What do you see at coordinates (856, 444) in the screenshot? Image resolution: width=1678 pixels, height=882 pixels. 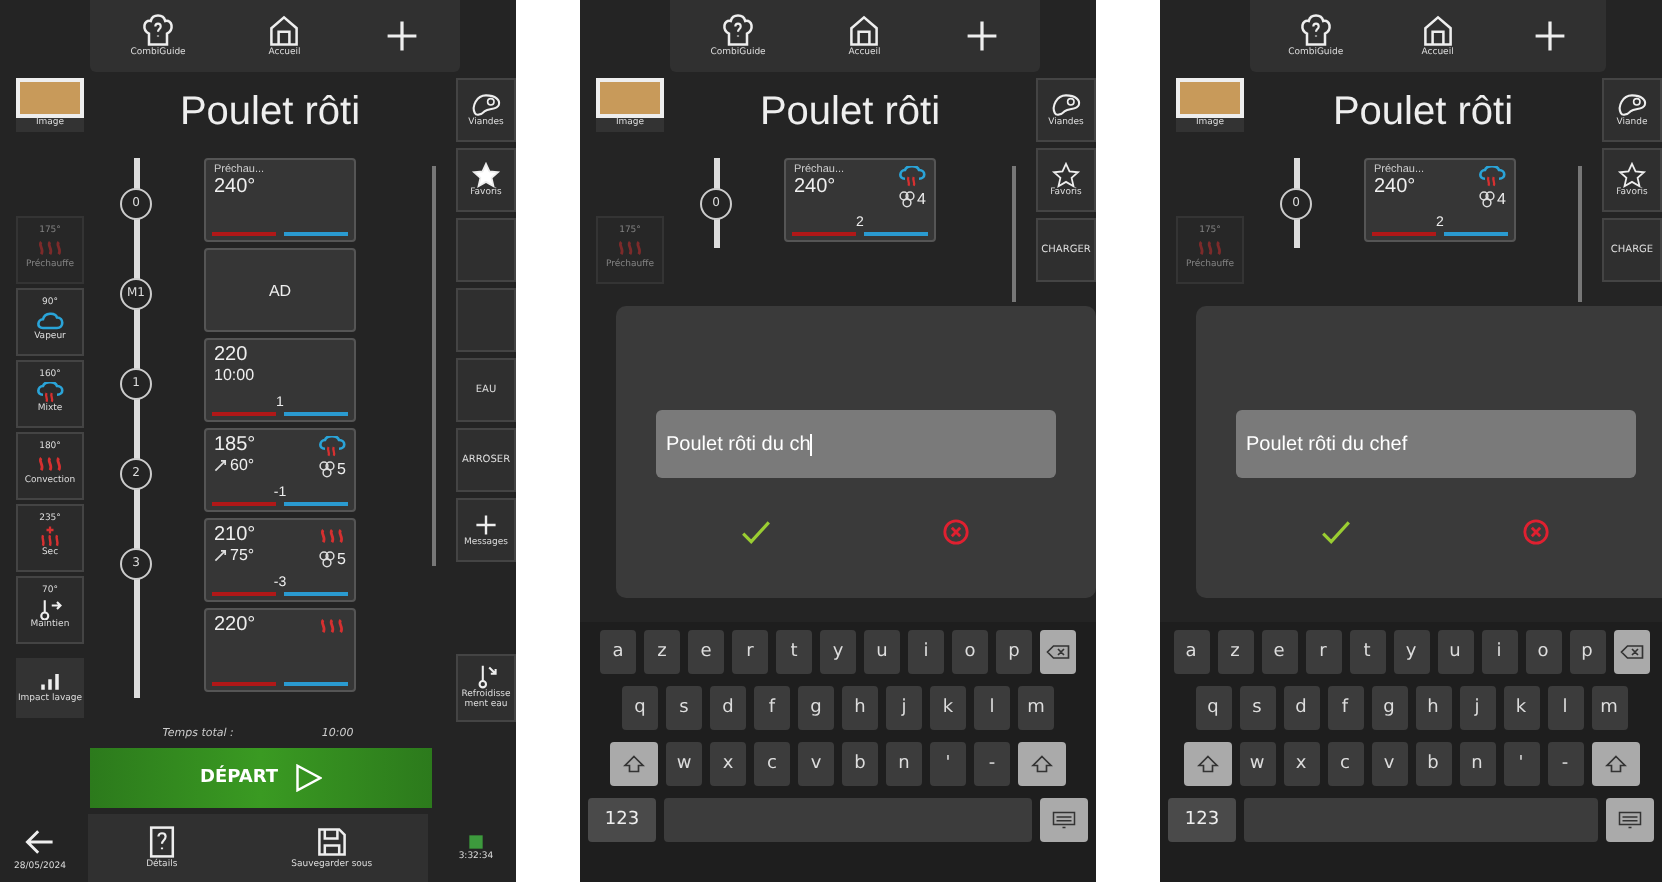 I see `name-input-field: Poulet rôti du ch` at bounding box center [856, 444].